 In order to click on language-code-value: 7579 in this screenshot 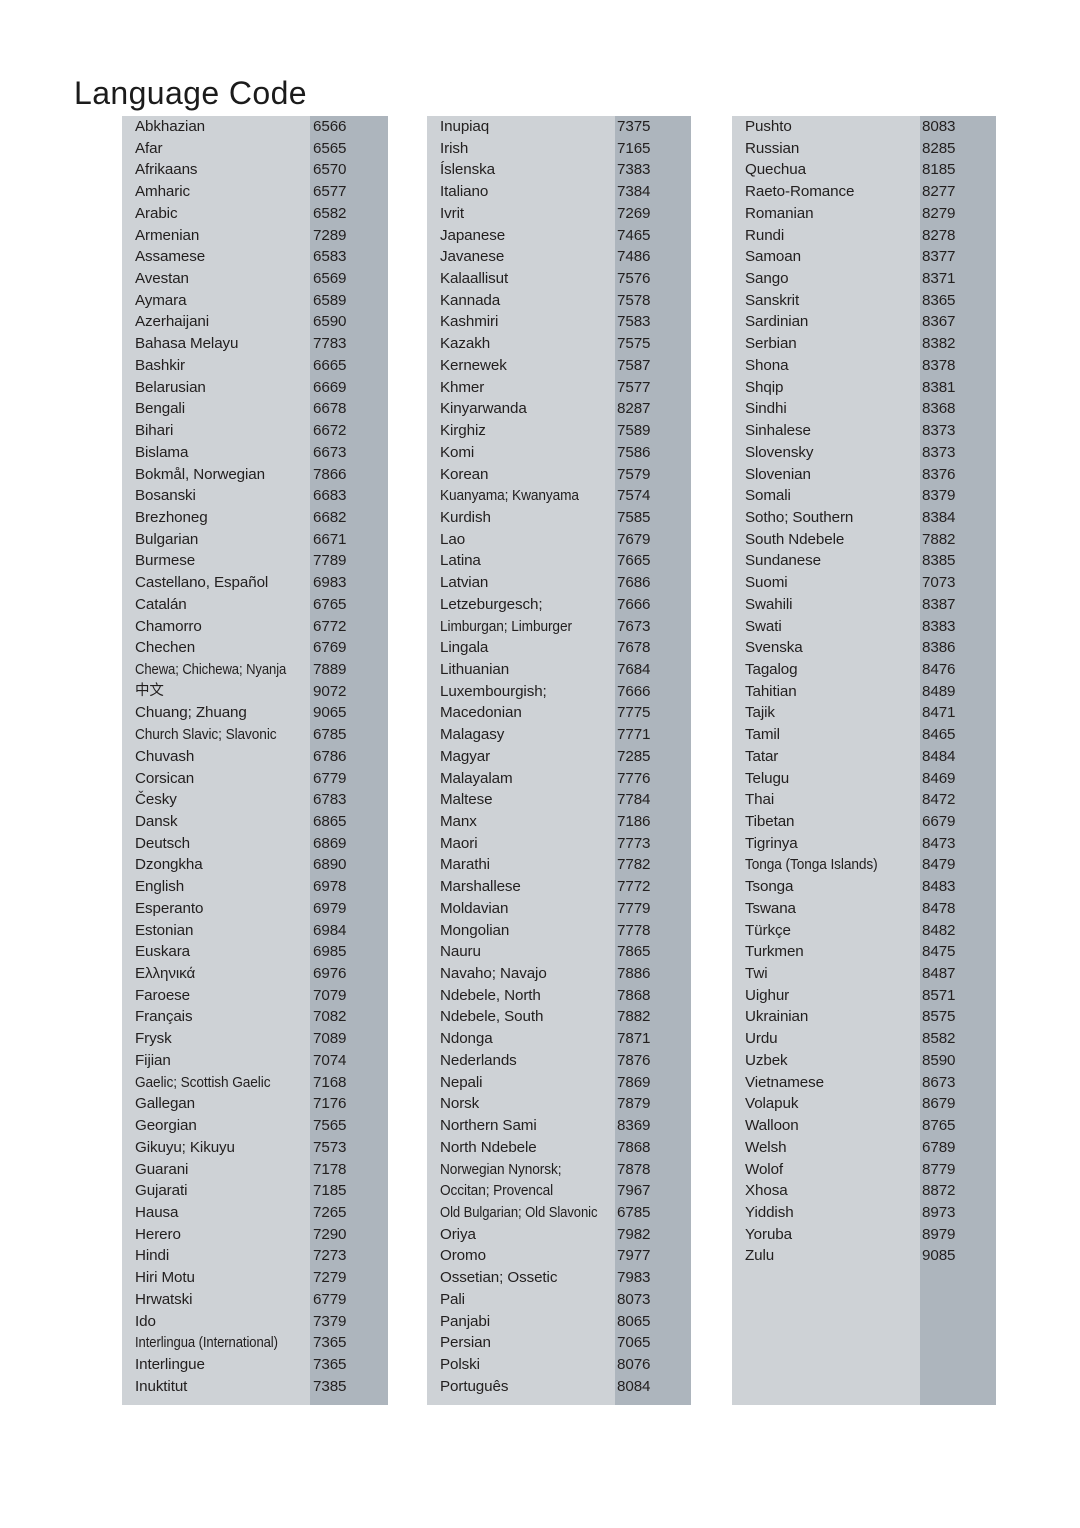, I will do `click(634, 474)`.